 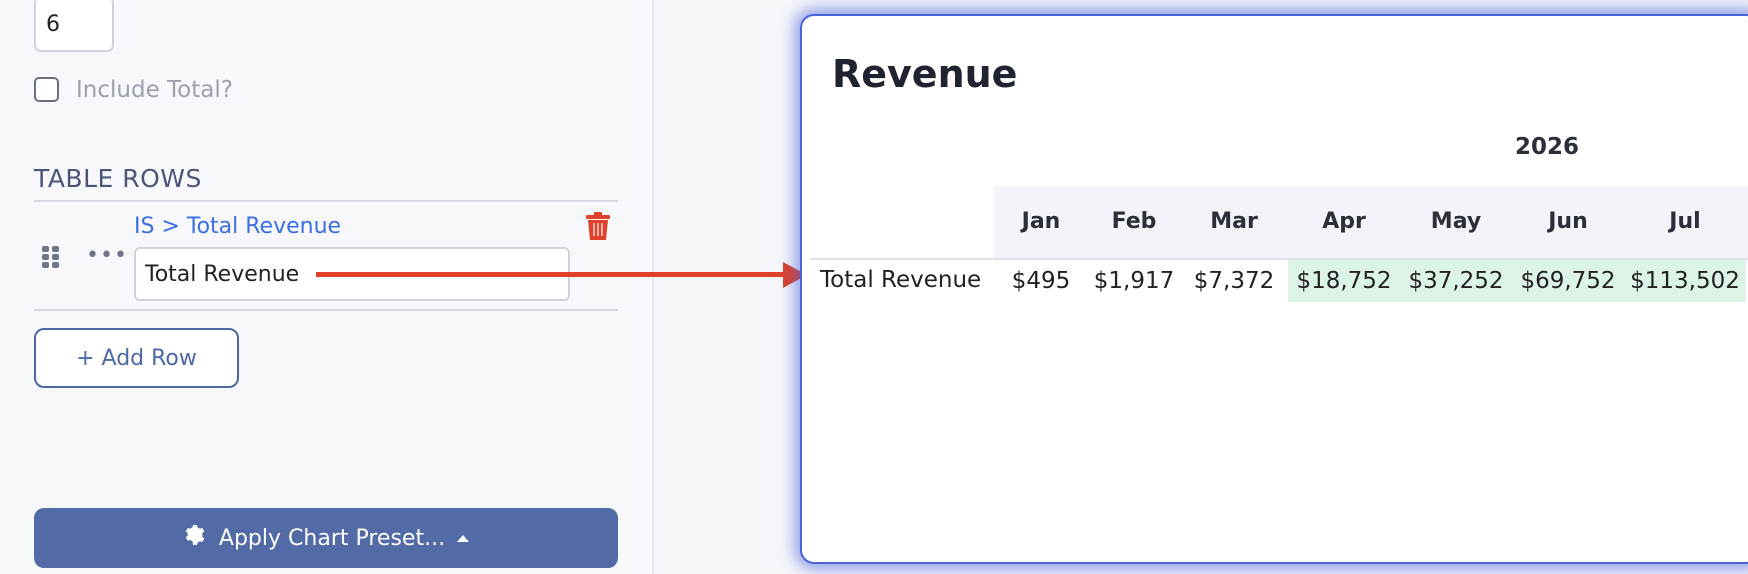 I want to click on table-cell: $37,252, so click(x=1456, y=281).